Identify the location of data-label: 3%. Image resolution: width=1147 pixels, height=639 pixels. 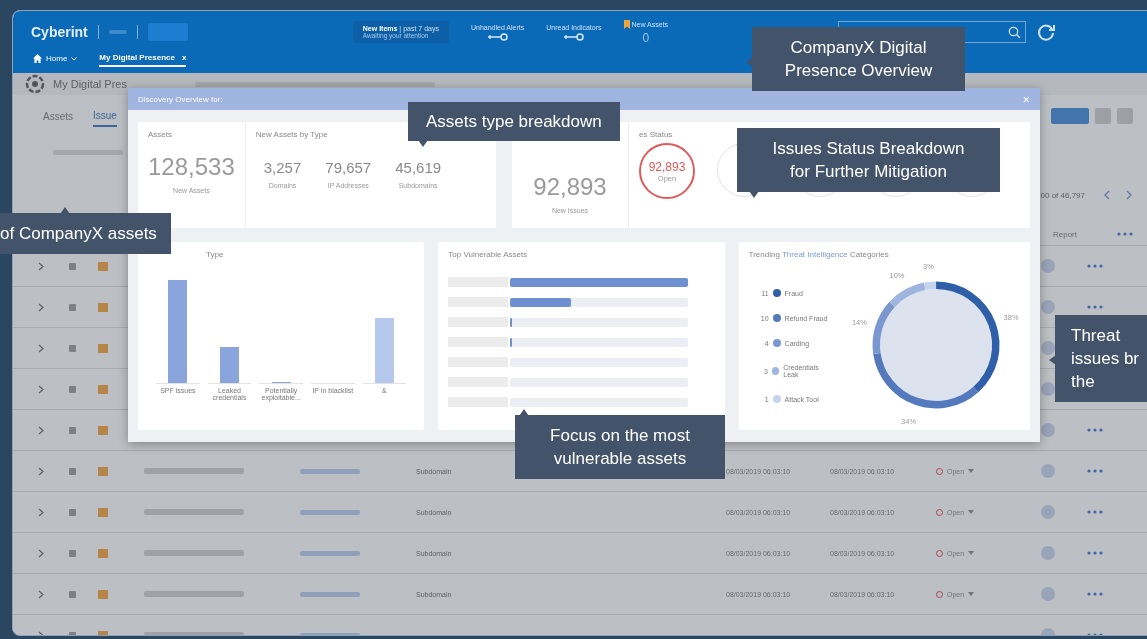
(928, 266).